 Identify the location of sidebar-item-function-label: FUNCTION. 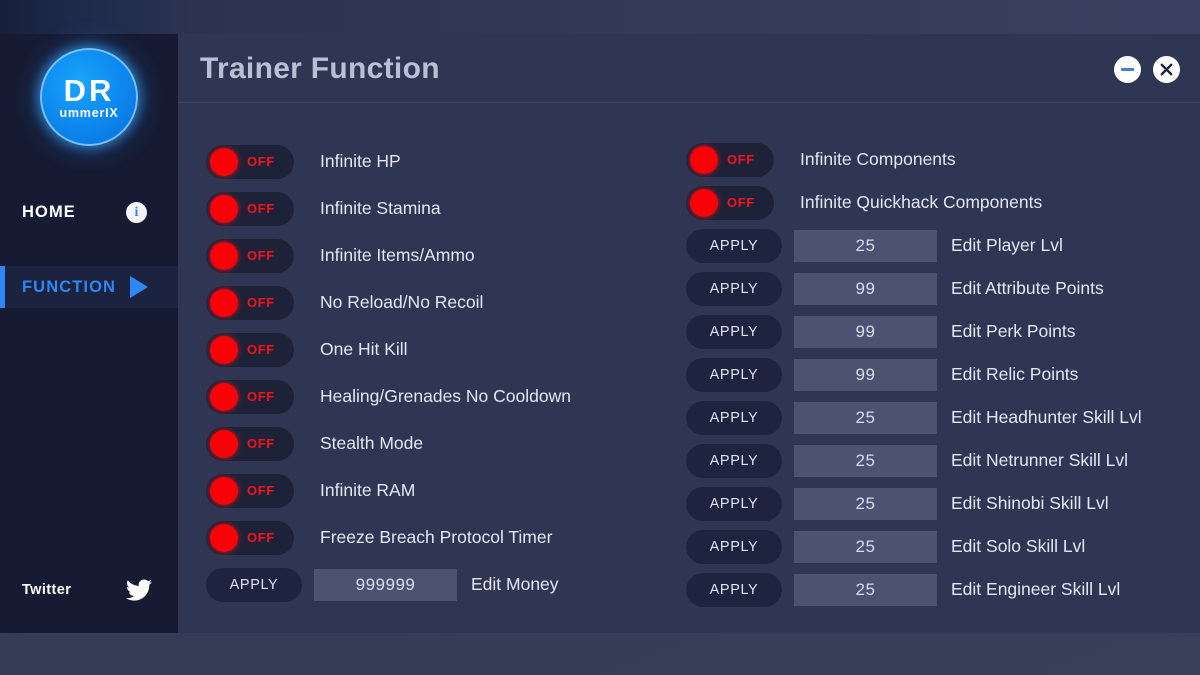
(69, 286).